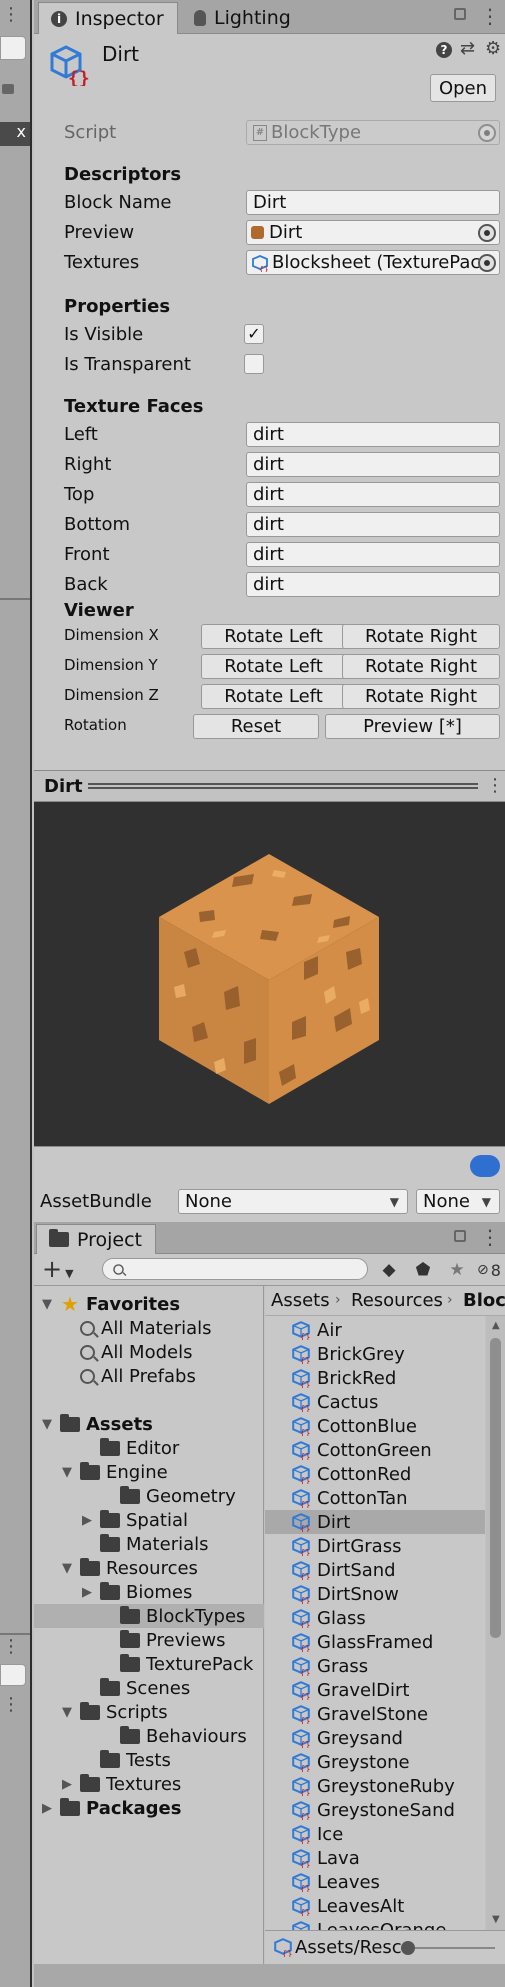 The height and width of the screenshot is (1987, 505). Describe the element at coordinates (373, 464) in the screenshot. I see `face-input-right: dirt` at that location.